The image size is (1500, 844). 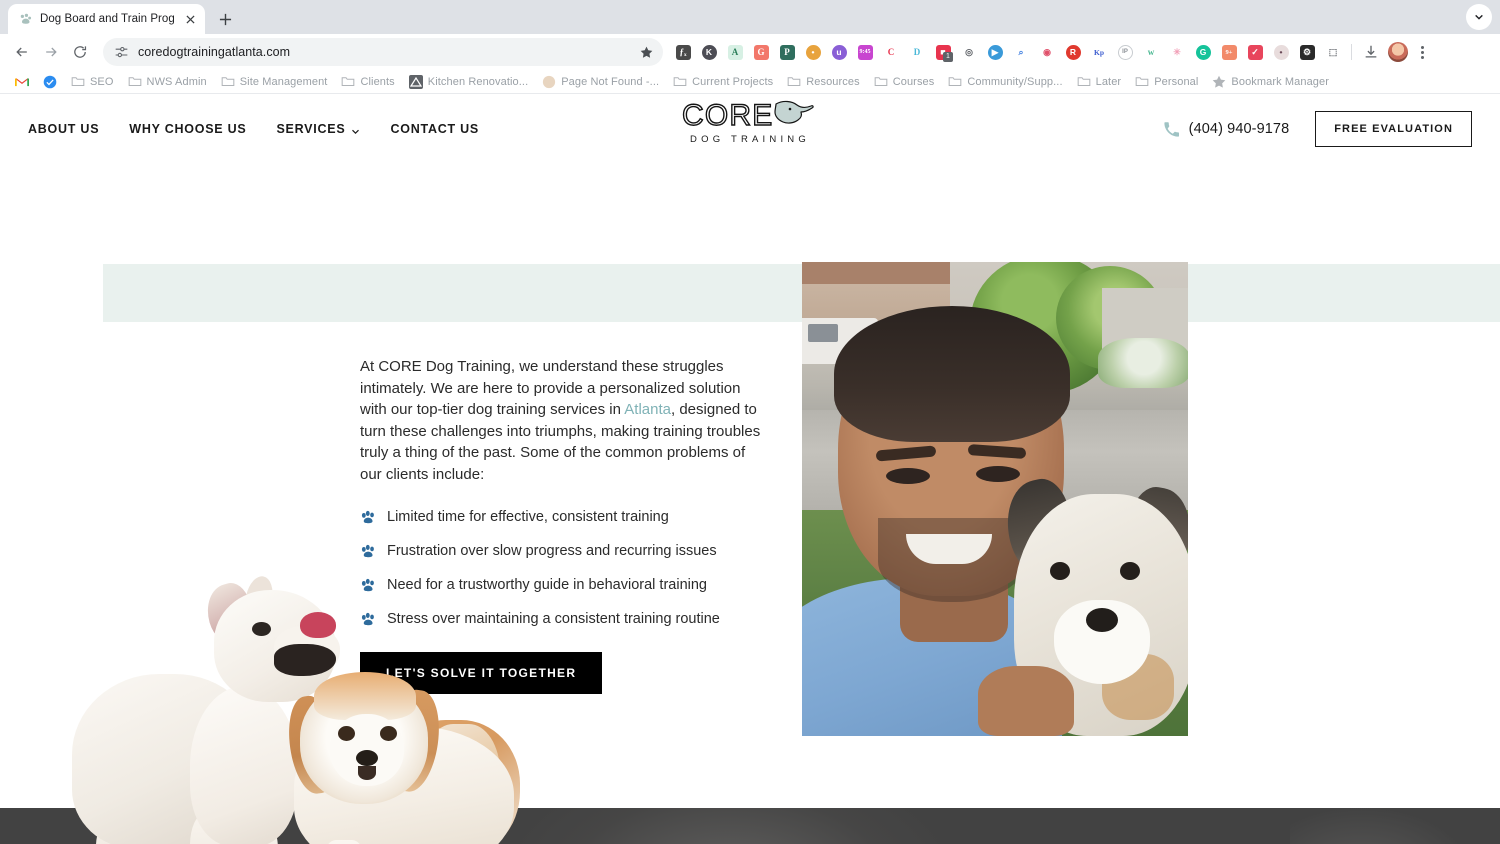 I want to click on extension-icon: 9:45, so click(x=865, y=52).